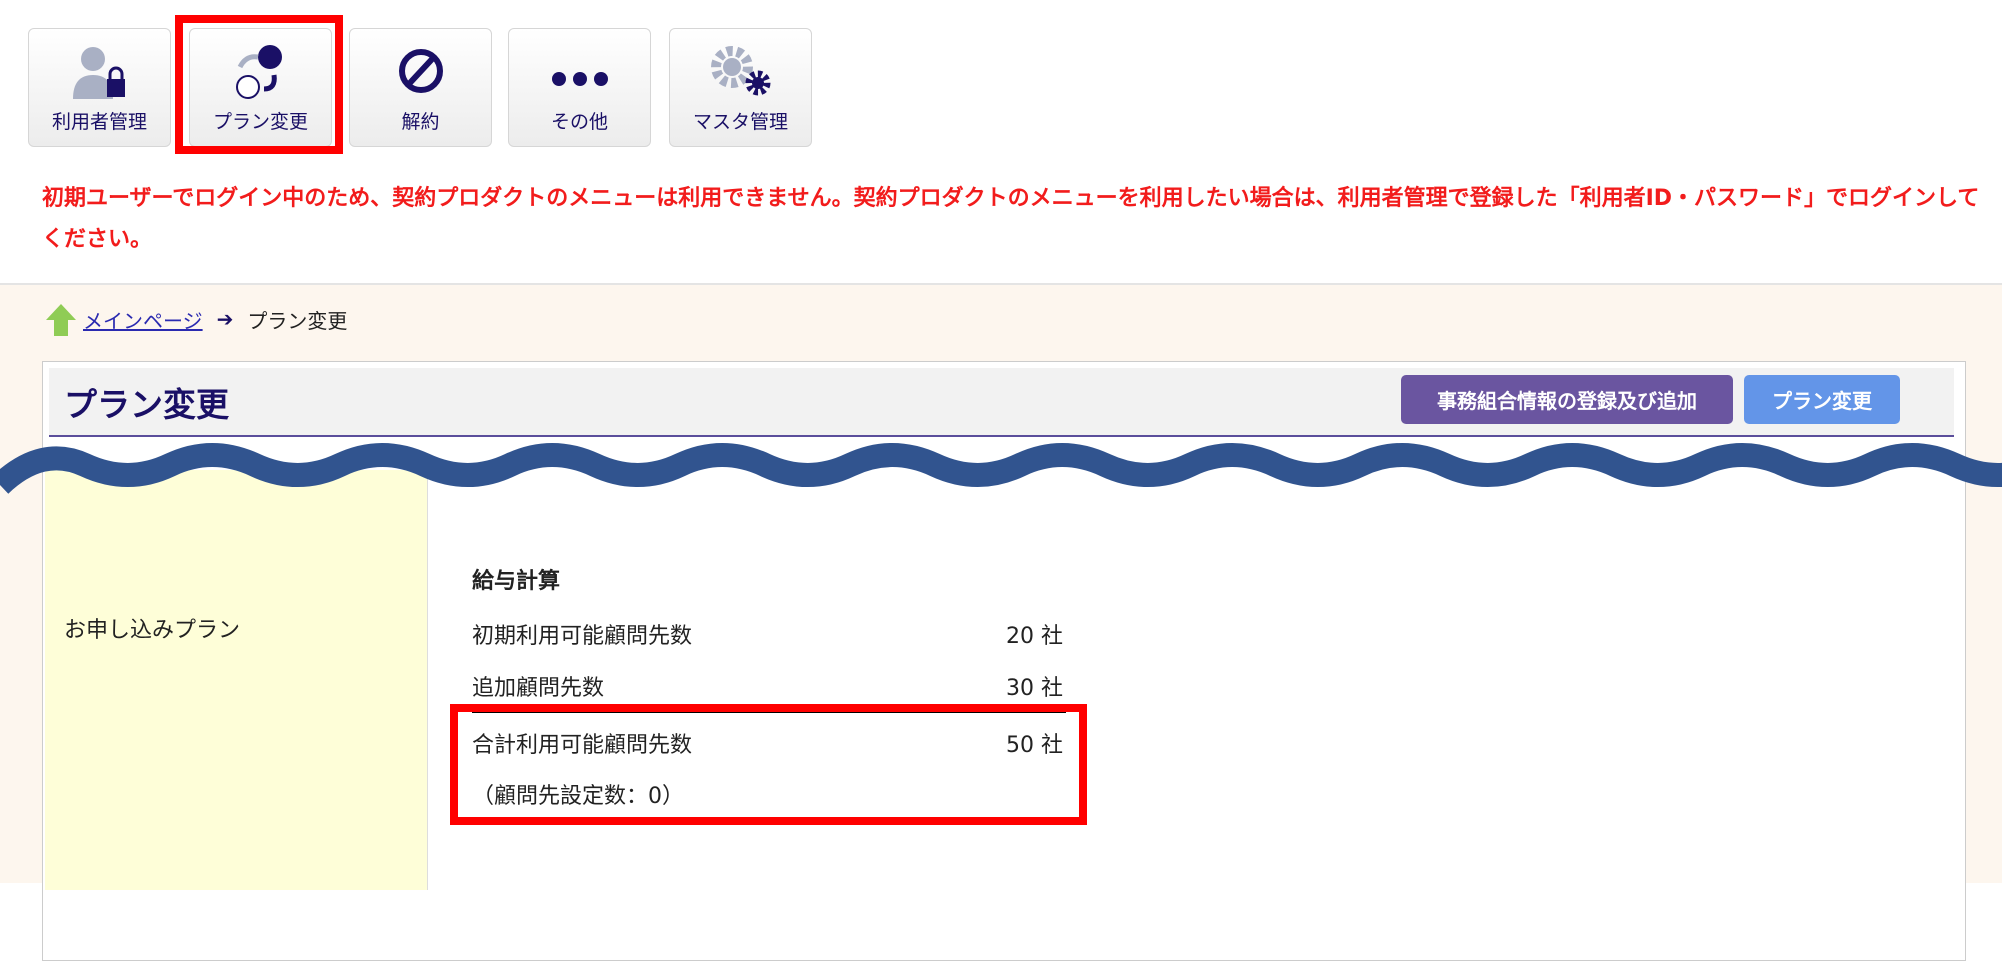 The width and height of the screenshot is (2002, 961). What do you see at coordinates (259, 84) in the screenshot?
I see `highlight-box-toolbar` at bounding box center [259, 84].